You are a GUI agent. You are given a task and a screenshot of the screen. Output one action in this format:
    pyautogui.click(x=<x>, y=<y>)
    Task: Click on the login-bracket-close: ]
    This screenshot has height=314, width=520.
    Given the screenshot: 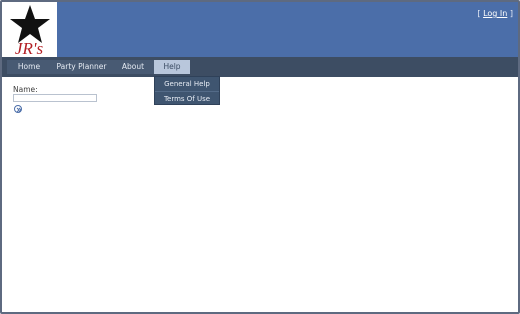 What is the action you would take?
    pyautogui.click(x=511, y=13)
    